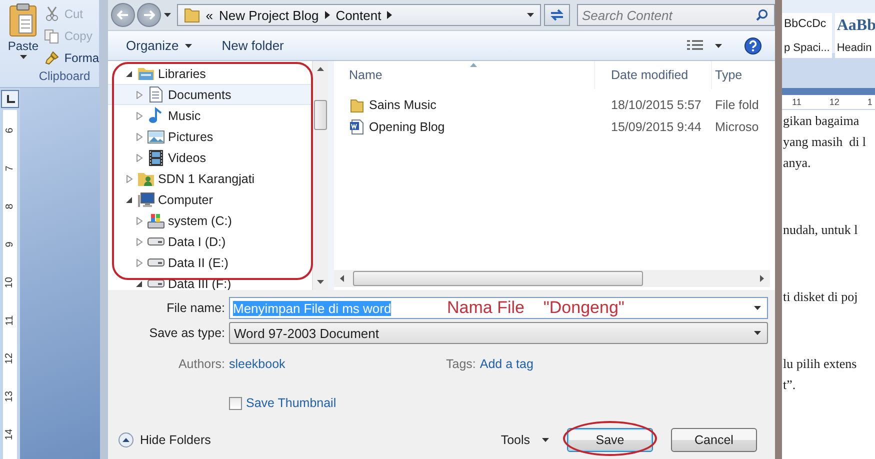 This screenshot has width=875, height=459. What do you see at coordinates (498, 333) in the screenshot?
I see `save-type-dropdown: Word 97-2003 Document` at bounding box center [498, 333].